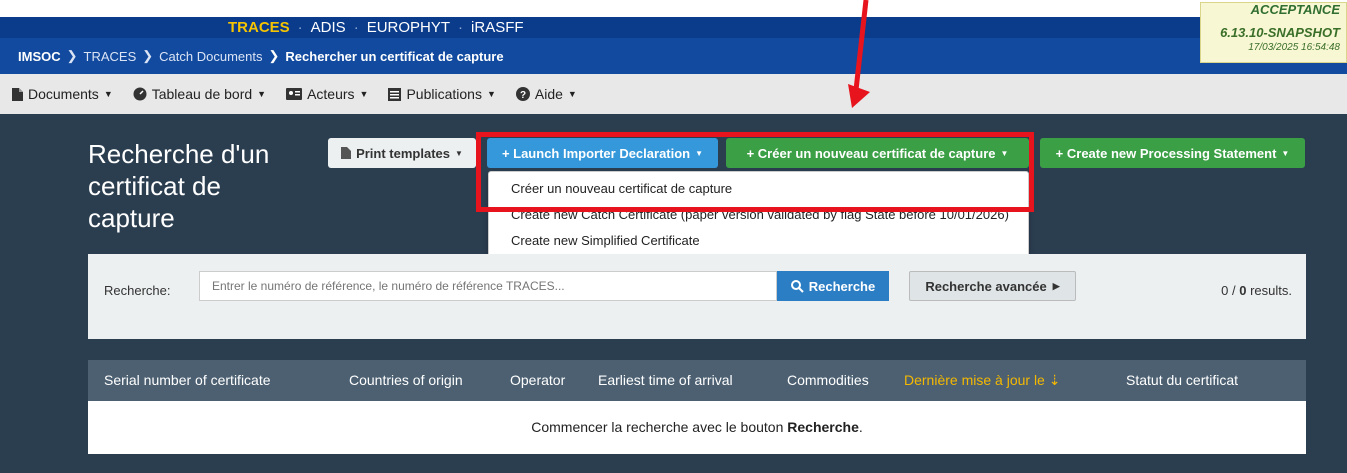  I want to click on results-count-suffix: results., so click(1269, 290).